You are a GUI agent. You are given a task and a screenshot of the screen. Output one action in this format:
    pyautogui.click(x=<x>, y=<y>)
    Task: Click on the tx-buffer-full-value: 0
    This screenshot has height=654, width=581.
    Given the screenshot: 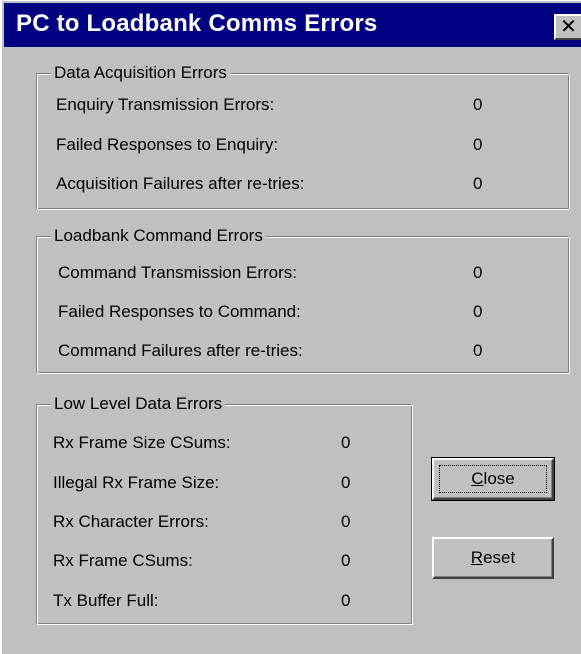 What is the action you would take?
    pyautogui.click(x=346, y=600)
    